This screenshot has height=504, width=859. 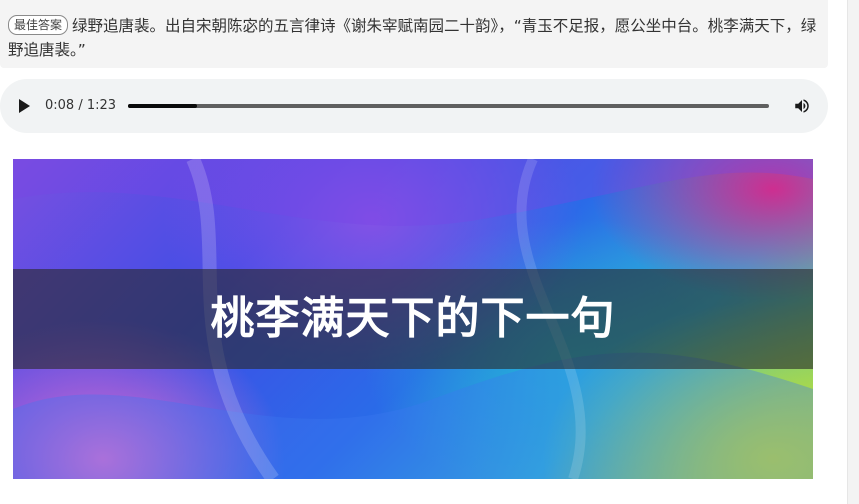 I want to click on audio-time: 0:08 / 1:23, so click(x=81, y=105).